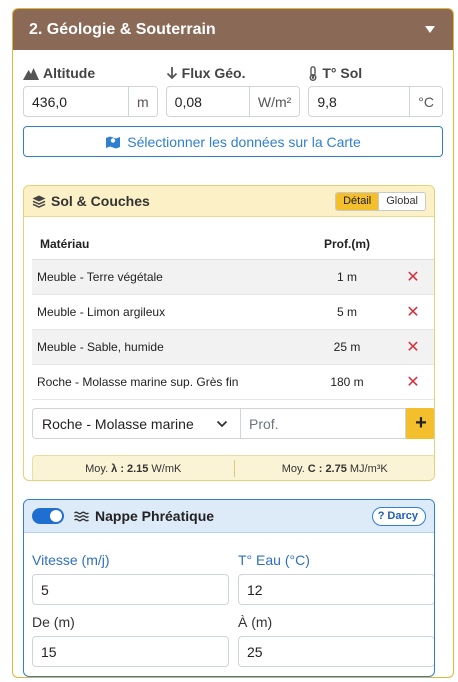 This screenshot has width=458, height=682. I want to click on altitude-label: Altitude, so click(90, 73).